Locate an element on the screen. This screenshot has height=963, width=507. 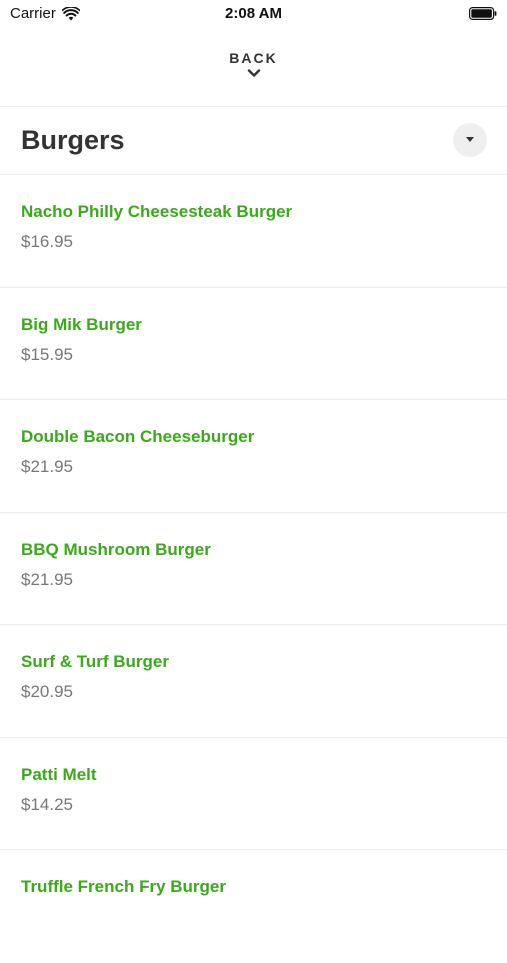
item-name: Big Mik Burger is located at coordinates (81, 324).